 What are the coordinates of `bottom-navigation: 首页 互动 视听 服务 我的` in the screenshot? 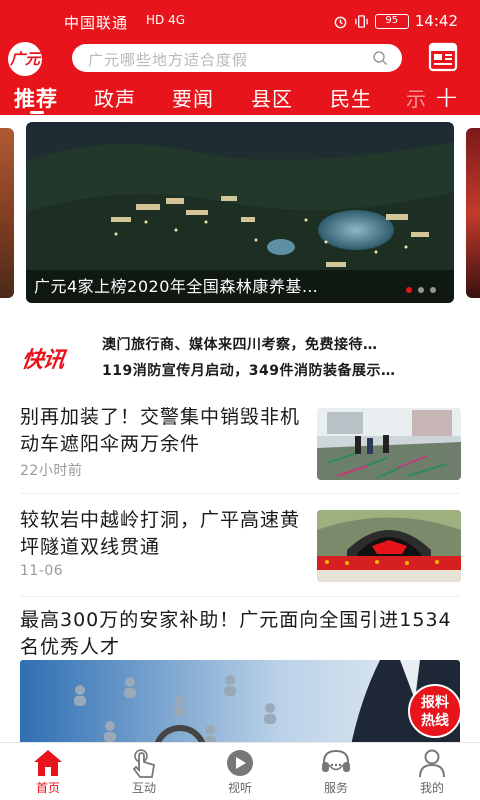 It's located at (240, 771).